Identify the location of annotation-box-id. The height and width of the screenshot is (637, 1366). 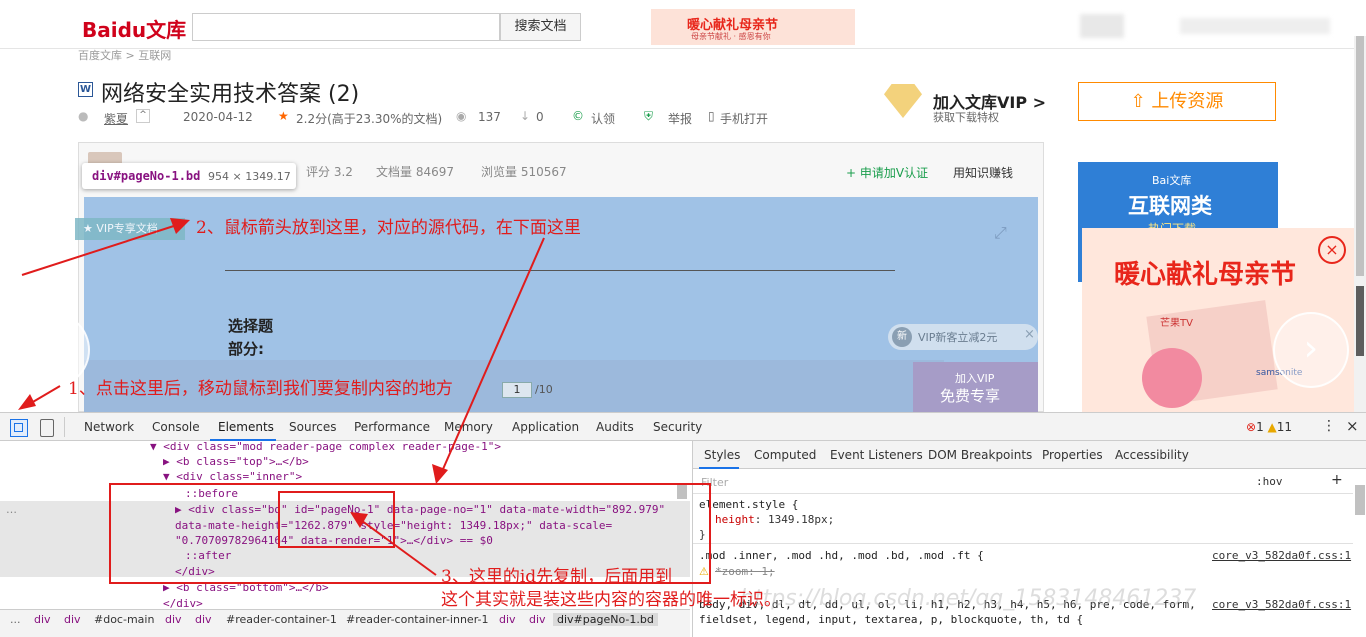
(336, 519).